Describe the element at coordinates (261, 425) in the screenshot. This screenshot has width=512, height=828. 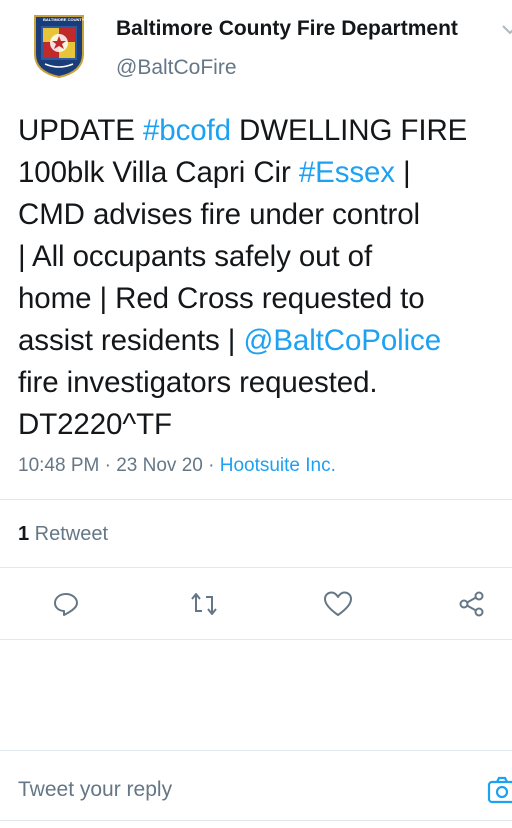
I see `tweet-text-line: DT2220^TF` at that location.